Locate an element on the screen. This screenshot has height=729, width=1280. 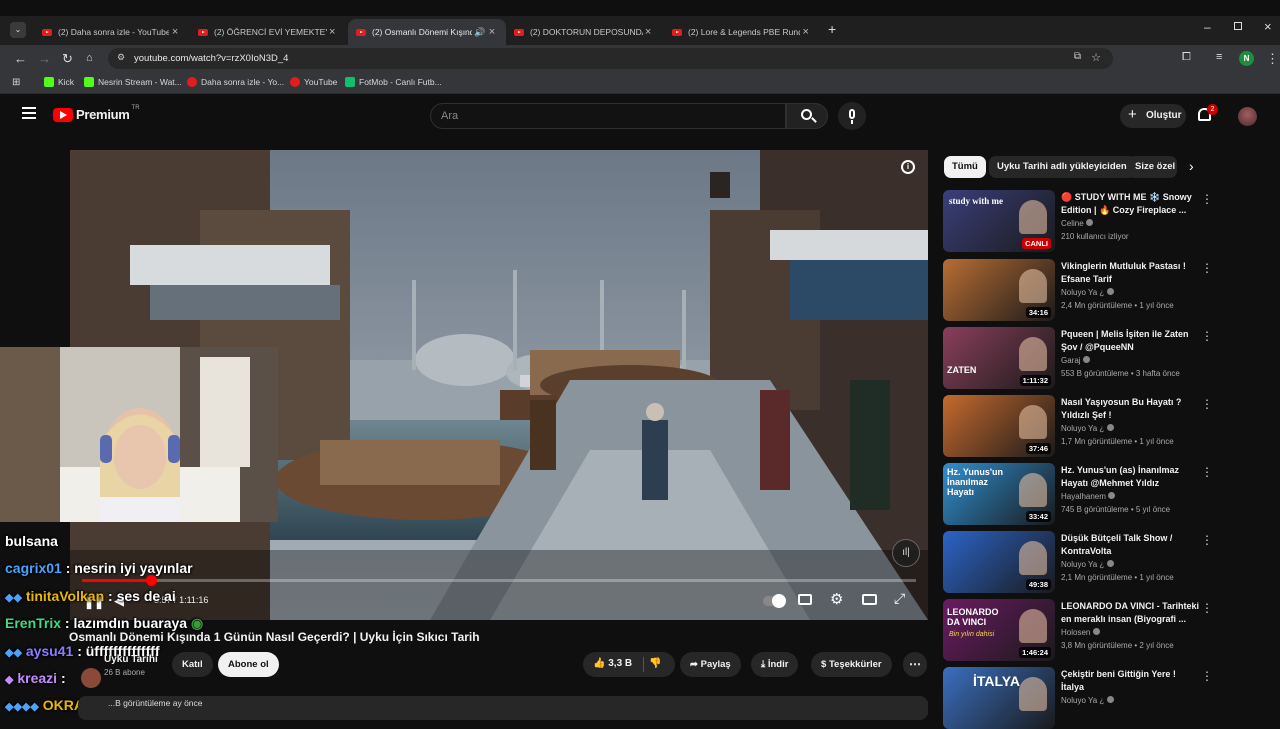
theater-mode-icon is located at coordinates (869, 599).